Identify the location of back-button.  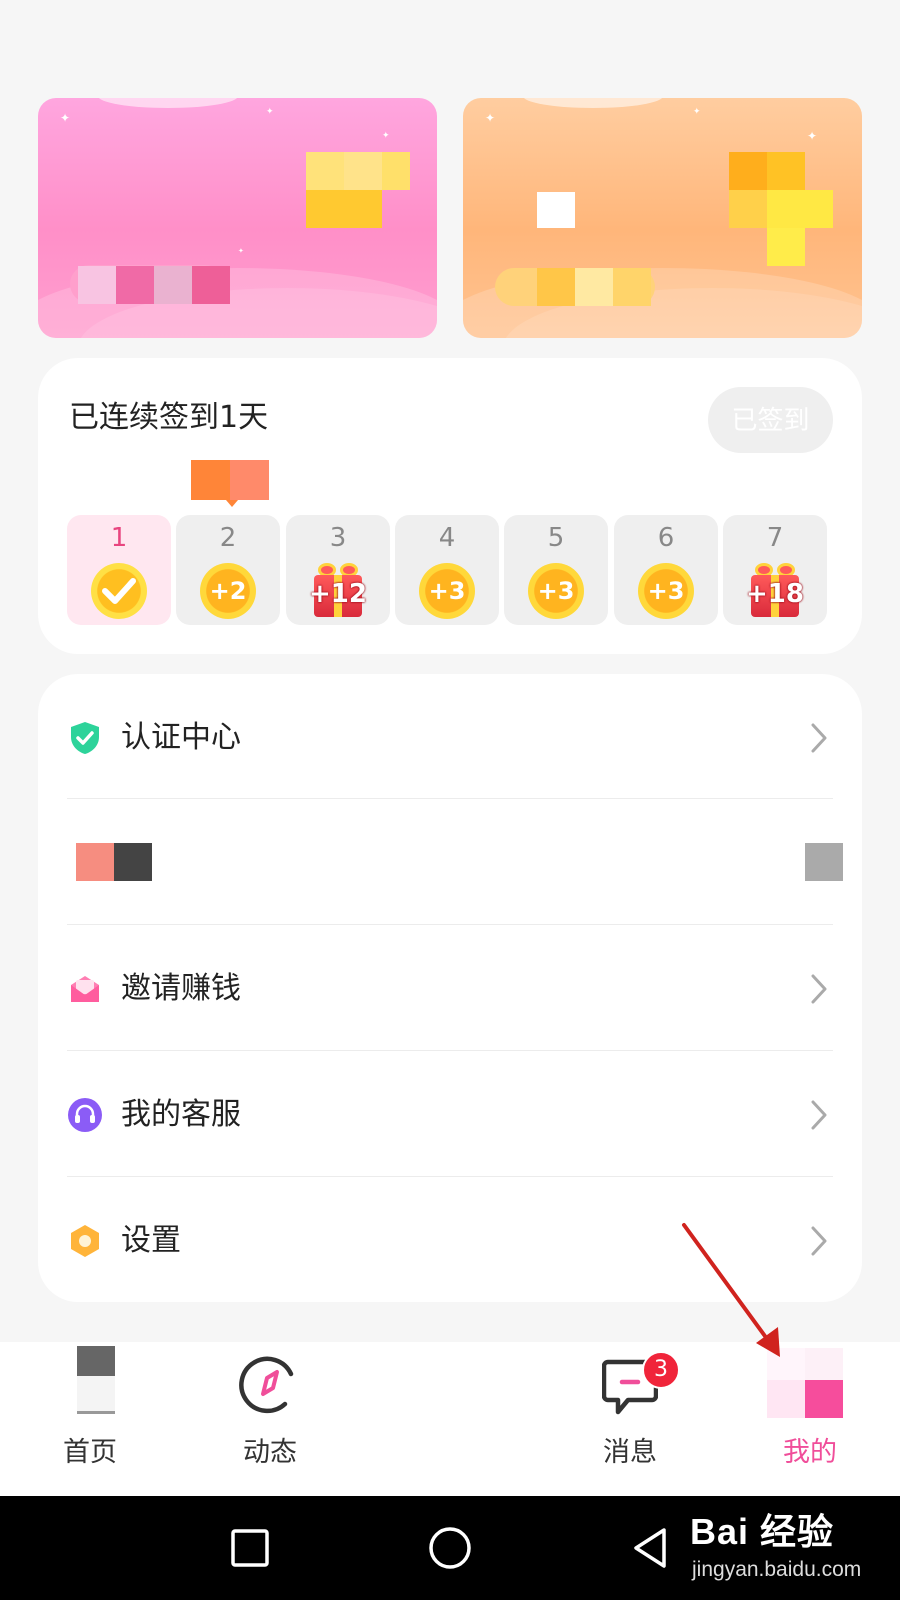
(650, 1548).